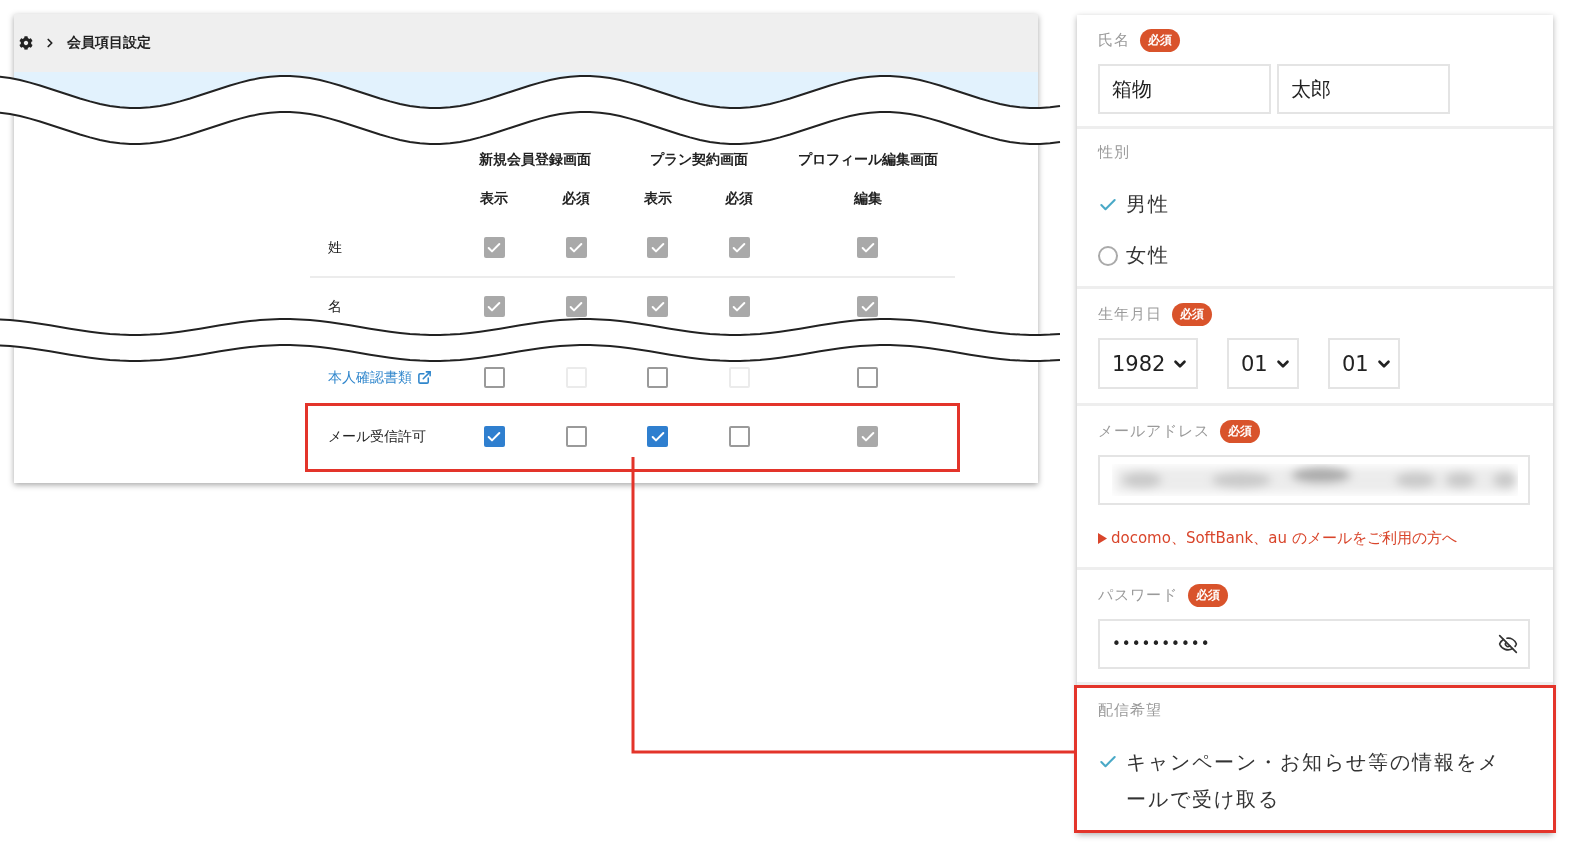  What do you see at coordinates (535, 159) in the screenshot?
I see `column-group-header: 新規会員登録画面` at bounding box center [535, 159].